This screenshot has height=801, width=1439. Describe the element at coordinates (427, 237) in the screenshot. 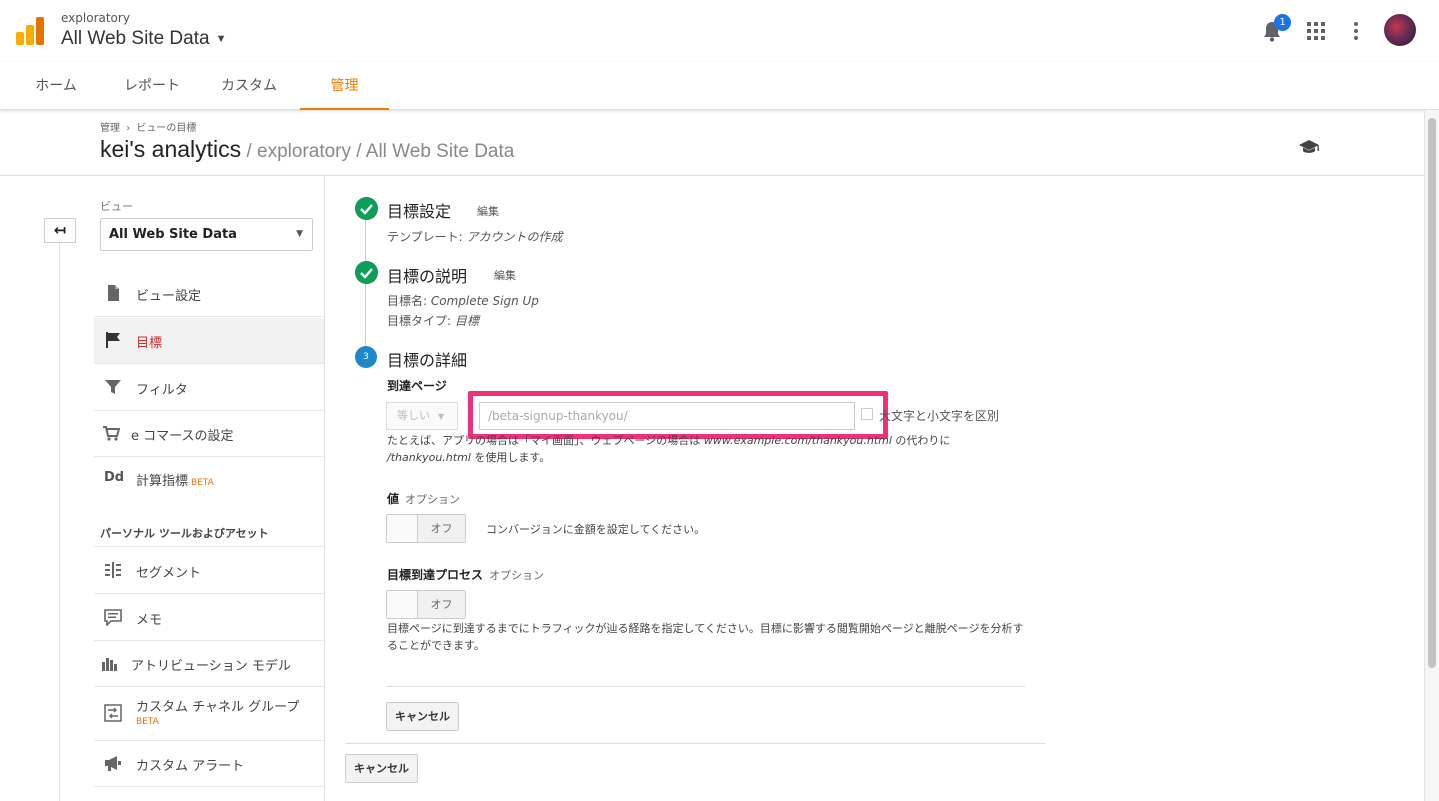

I see `template-label: テンプレート:` at that location.